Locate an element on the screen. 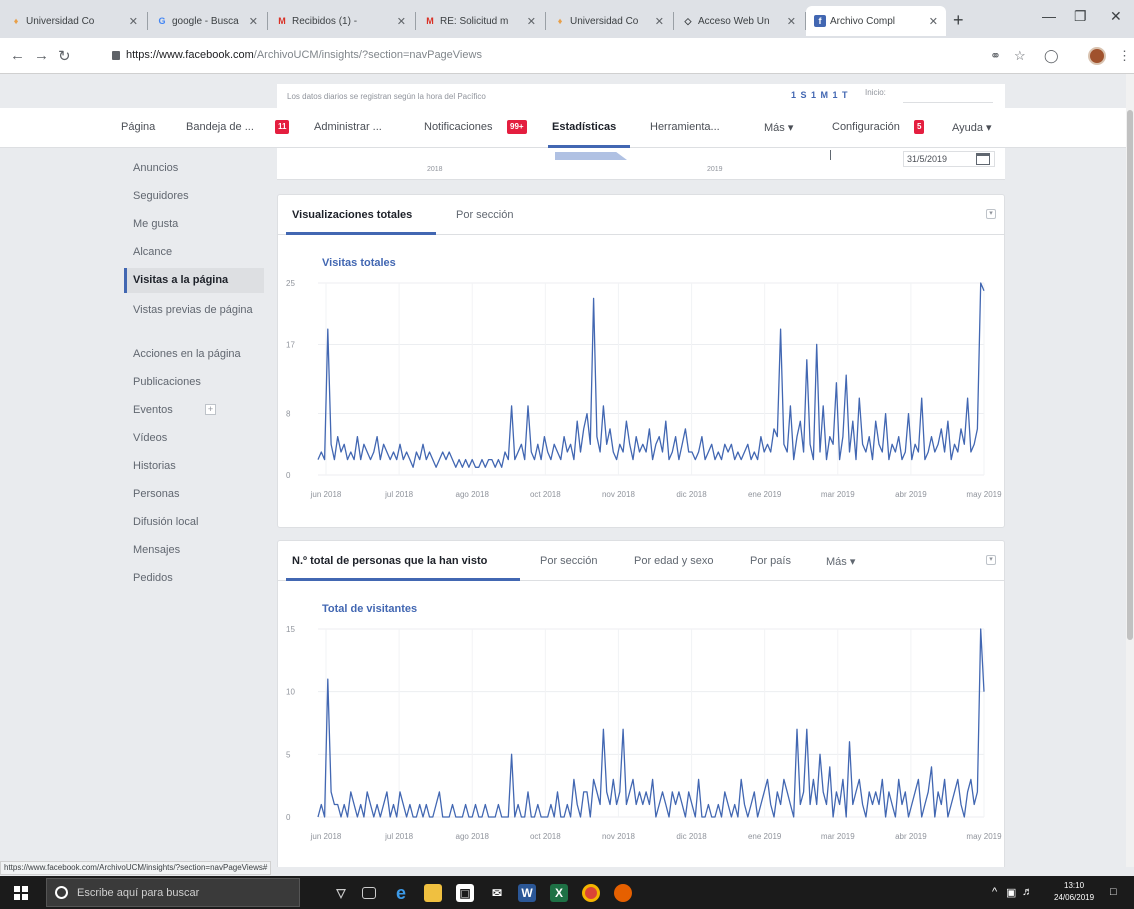 The height and width of the screenshot is (909, 1134). file-explorer-icon is located at coordinates (433, 893).